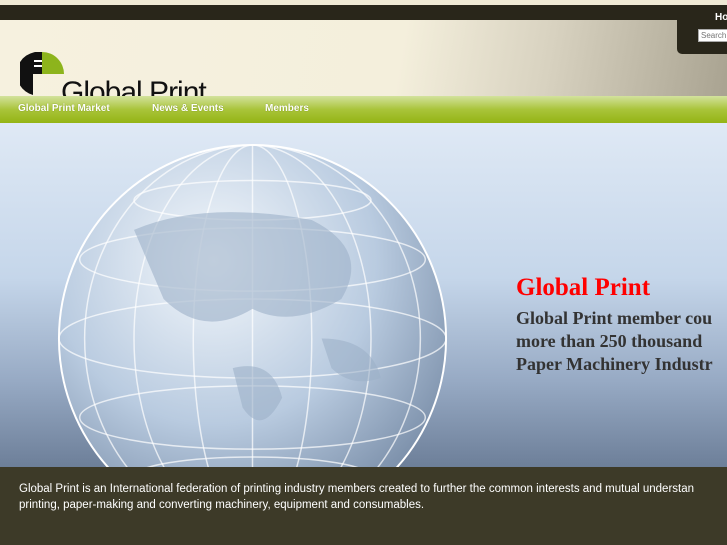 The width and height of the screenshot is (727, 545). Describe the element at coordinates (287, 108) in the screenshot. I see `nav-members: Members` at that location.